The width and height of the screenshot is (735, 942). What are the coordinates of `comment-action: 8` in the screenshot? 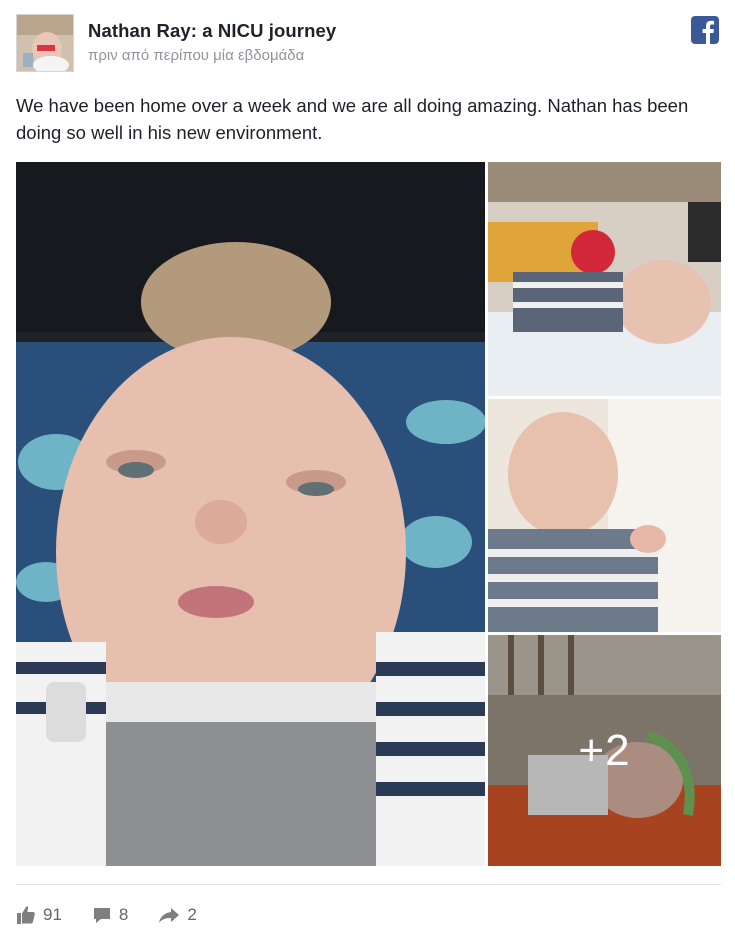 It's located at (110, 915).